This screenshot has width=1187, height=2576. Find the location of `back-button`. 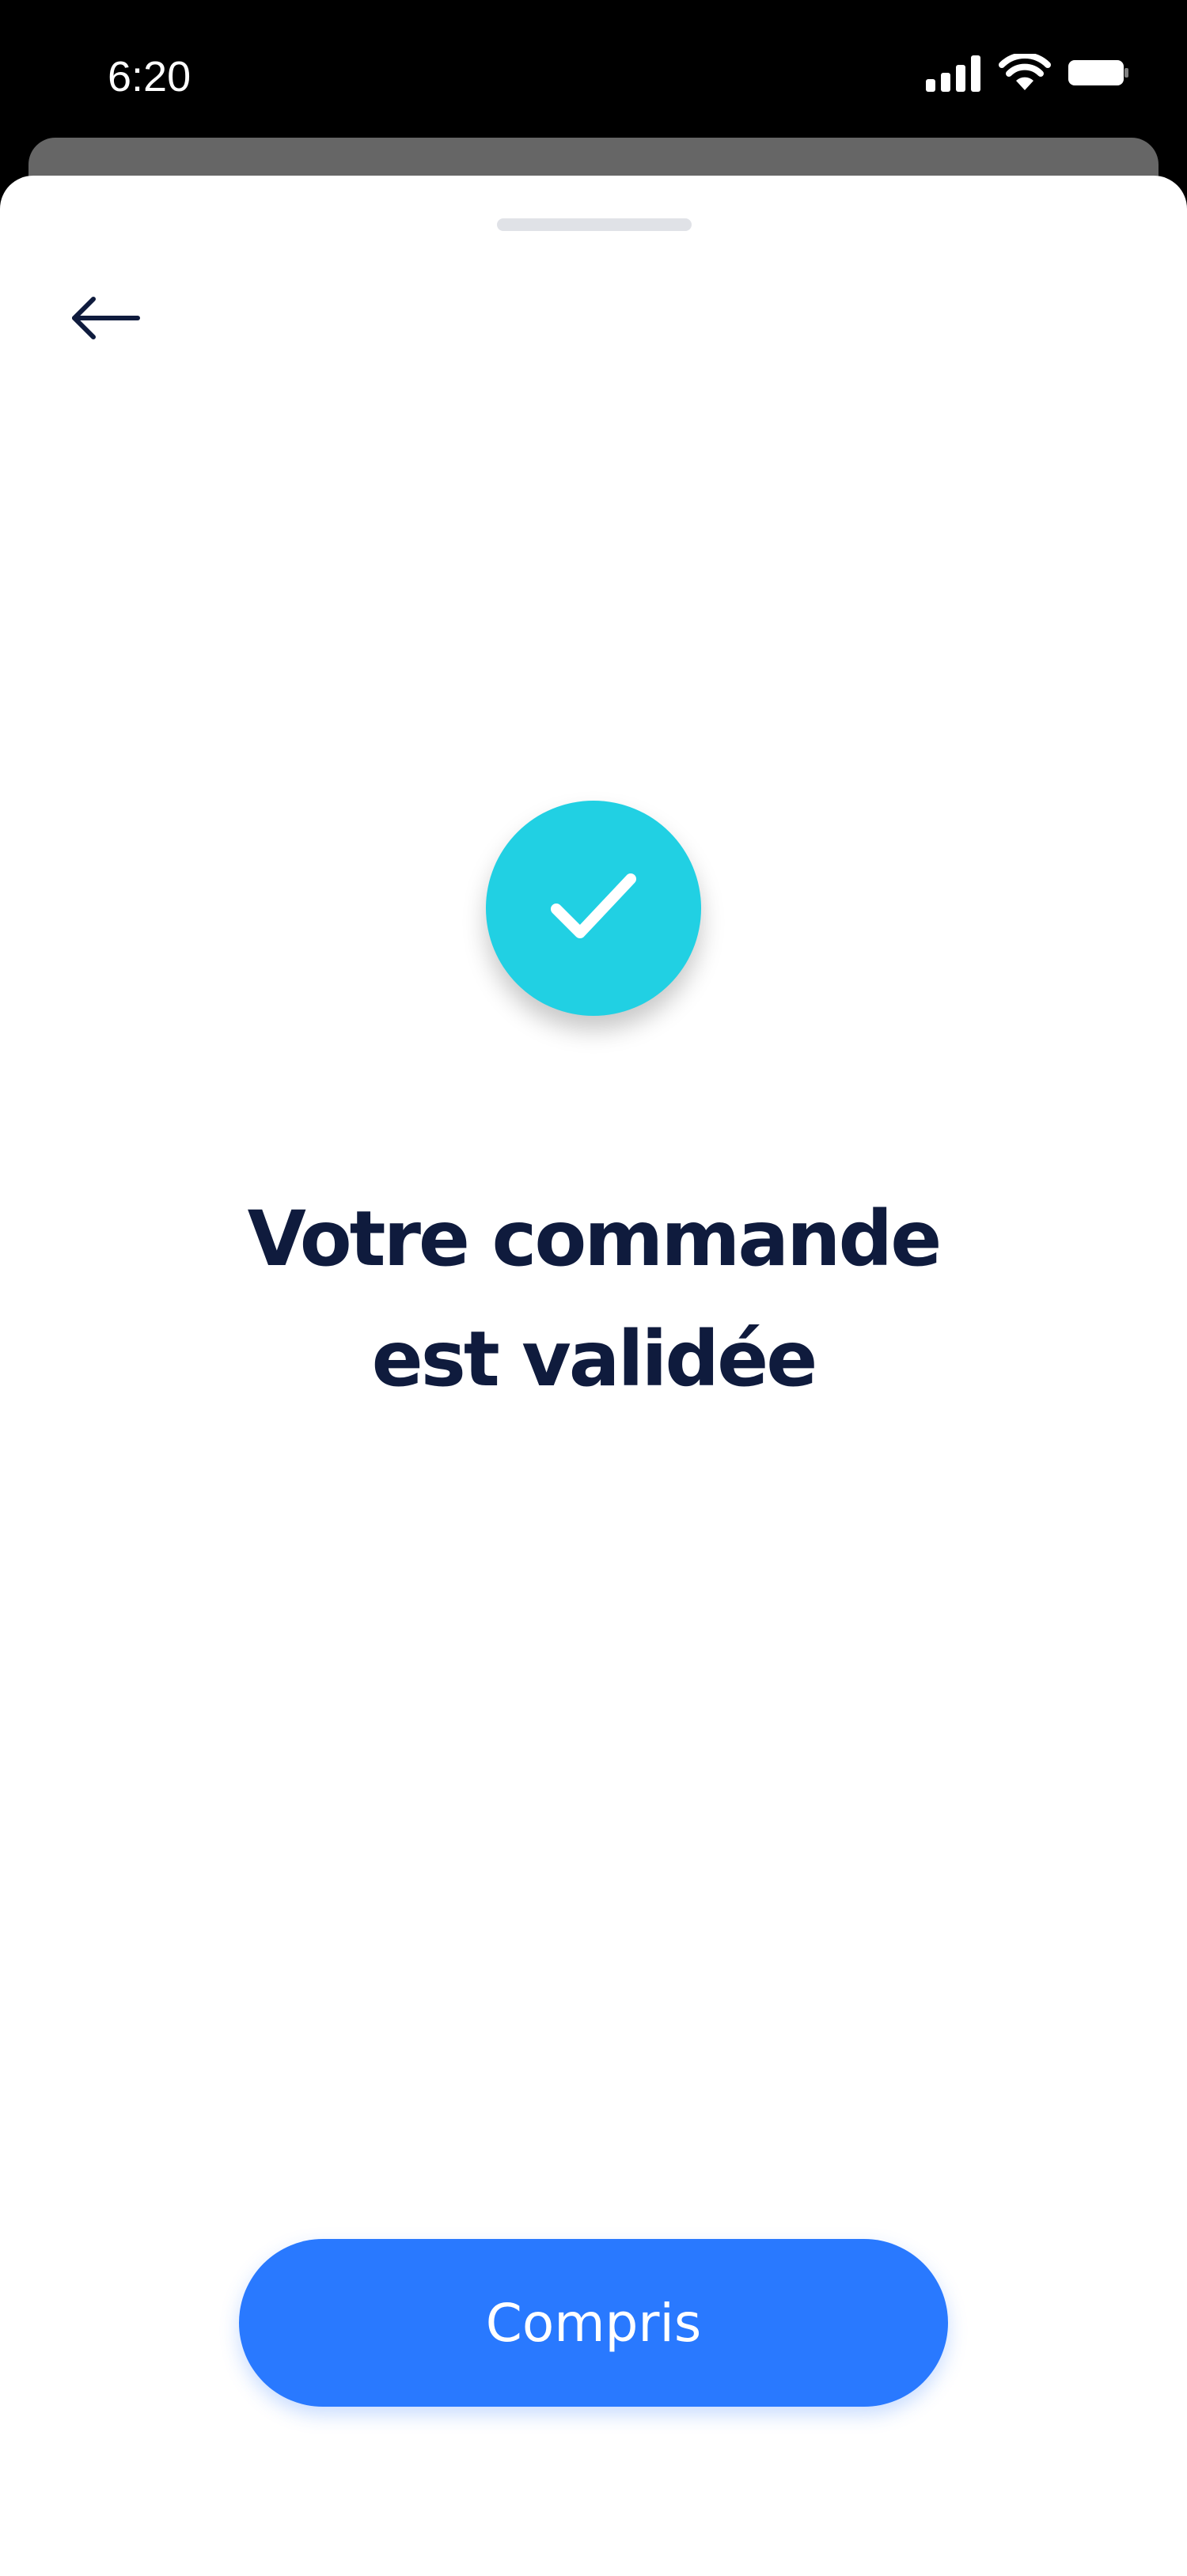

back-button is located at coordinates (117, 319).